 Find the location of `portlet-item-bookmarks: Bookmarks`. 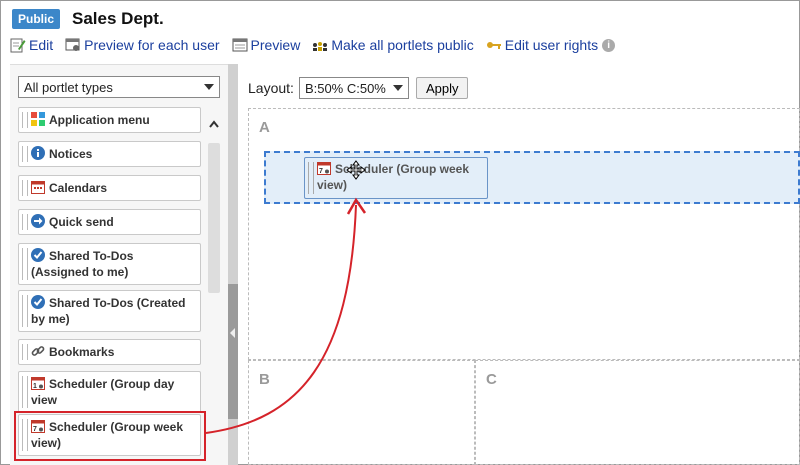

portlet-item-bookmarks: Bookmarks is located at coordinates (109, 352).